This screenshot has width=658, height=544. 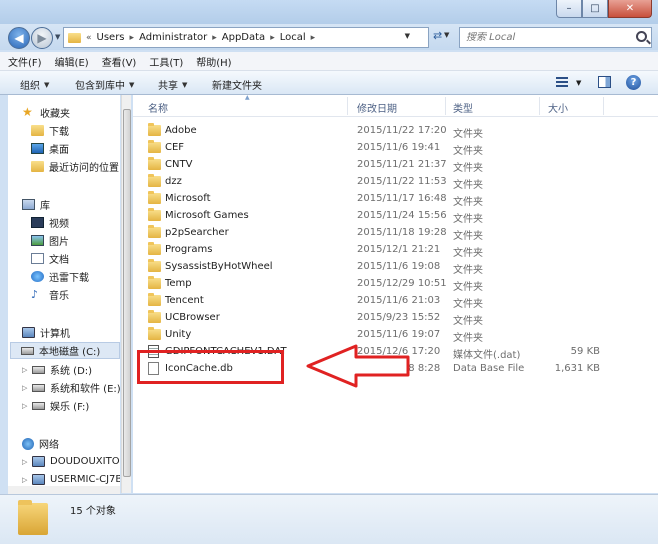 I want to click on menu-tools: 工具(T), so click(x=166, y=61).